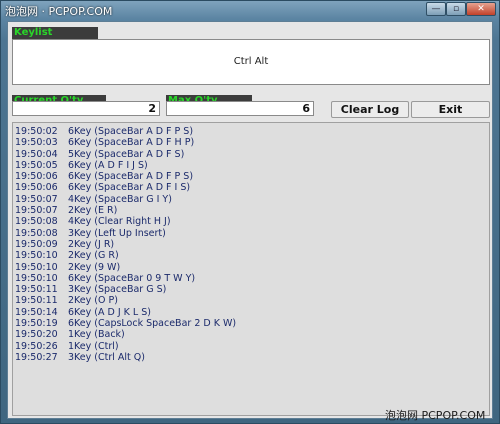 Image resolution: width=500 pixels, height=424 pixels. Describe the element at coordinates (91, 244) in the screenshot. I see `log-keys: 2Key (J R)` at that location.